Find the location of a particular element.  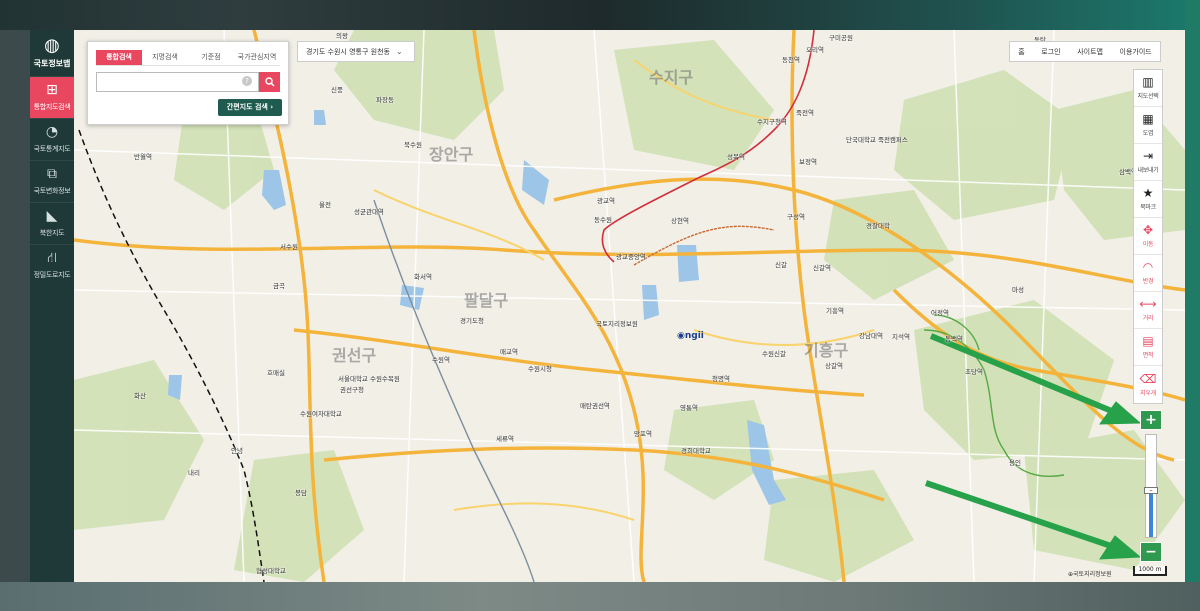

tool-label: 도엽 is located at coordinates (1148, 133).